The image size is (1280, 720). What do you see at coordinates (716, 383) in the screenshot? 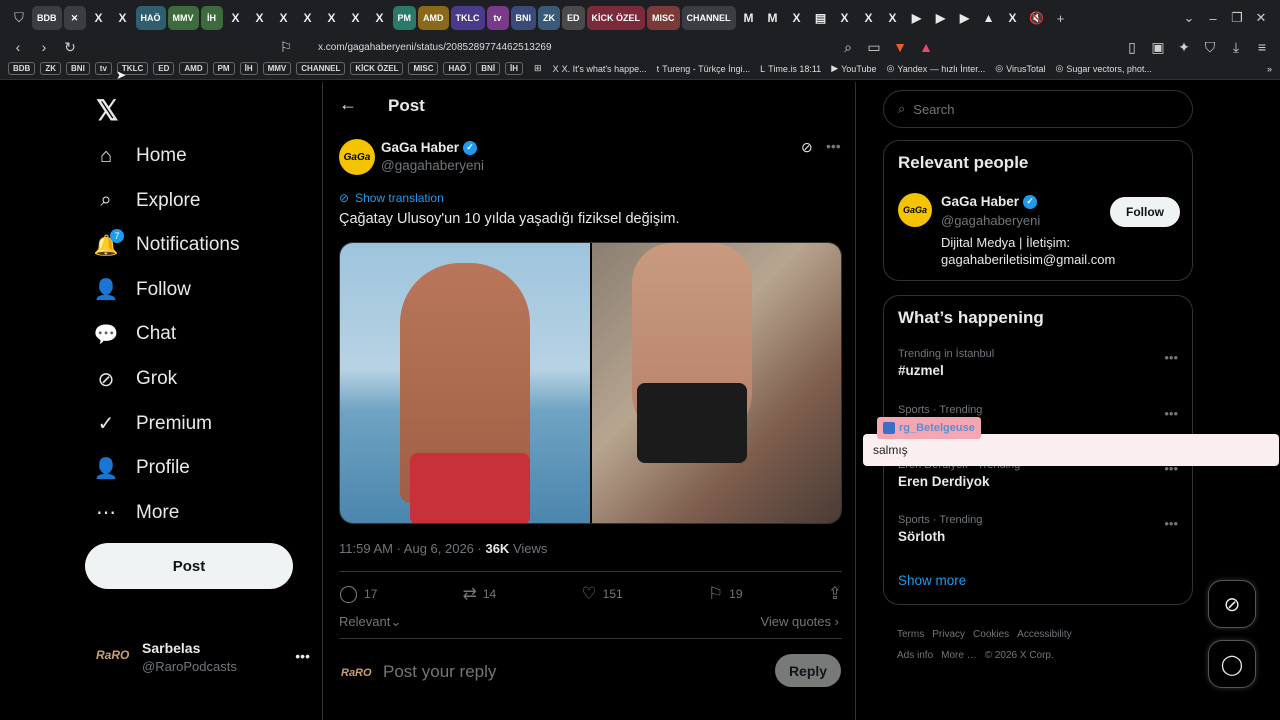
I see `media-photo-after` at bounding box center [716, 383].